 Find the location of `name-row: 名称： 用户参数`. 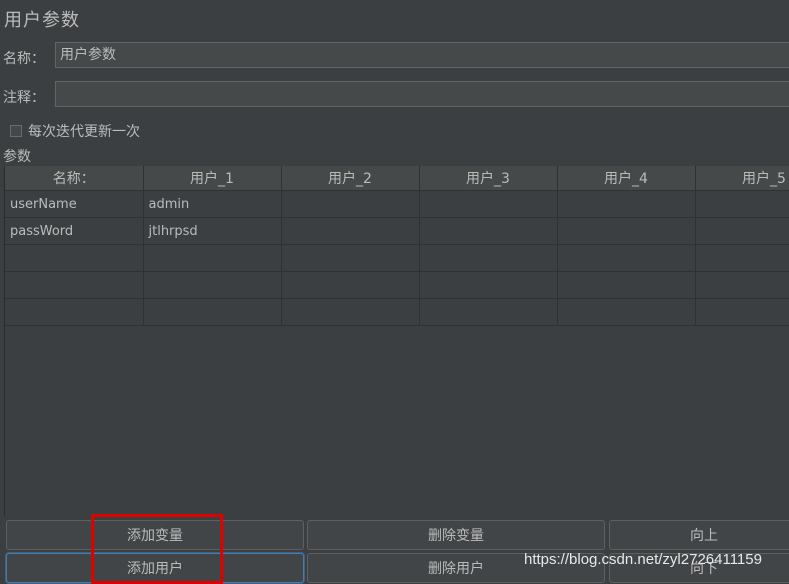

name-row: 名称： 用户参数 is located at coordinates (394, 56).